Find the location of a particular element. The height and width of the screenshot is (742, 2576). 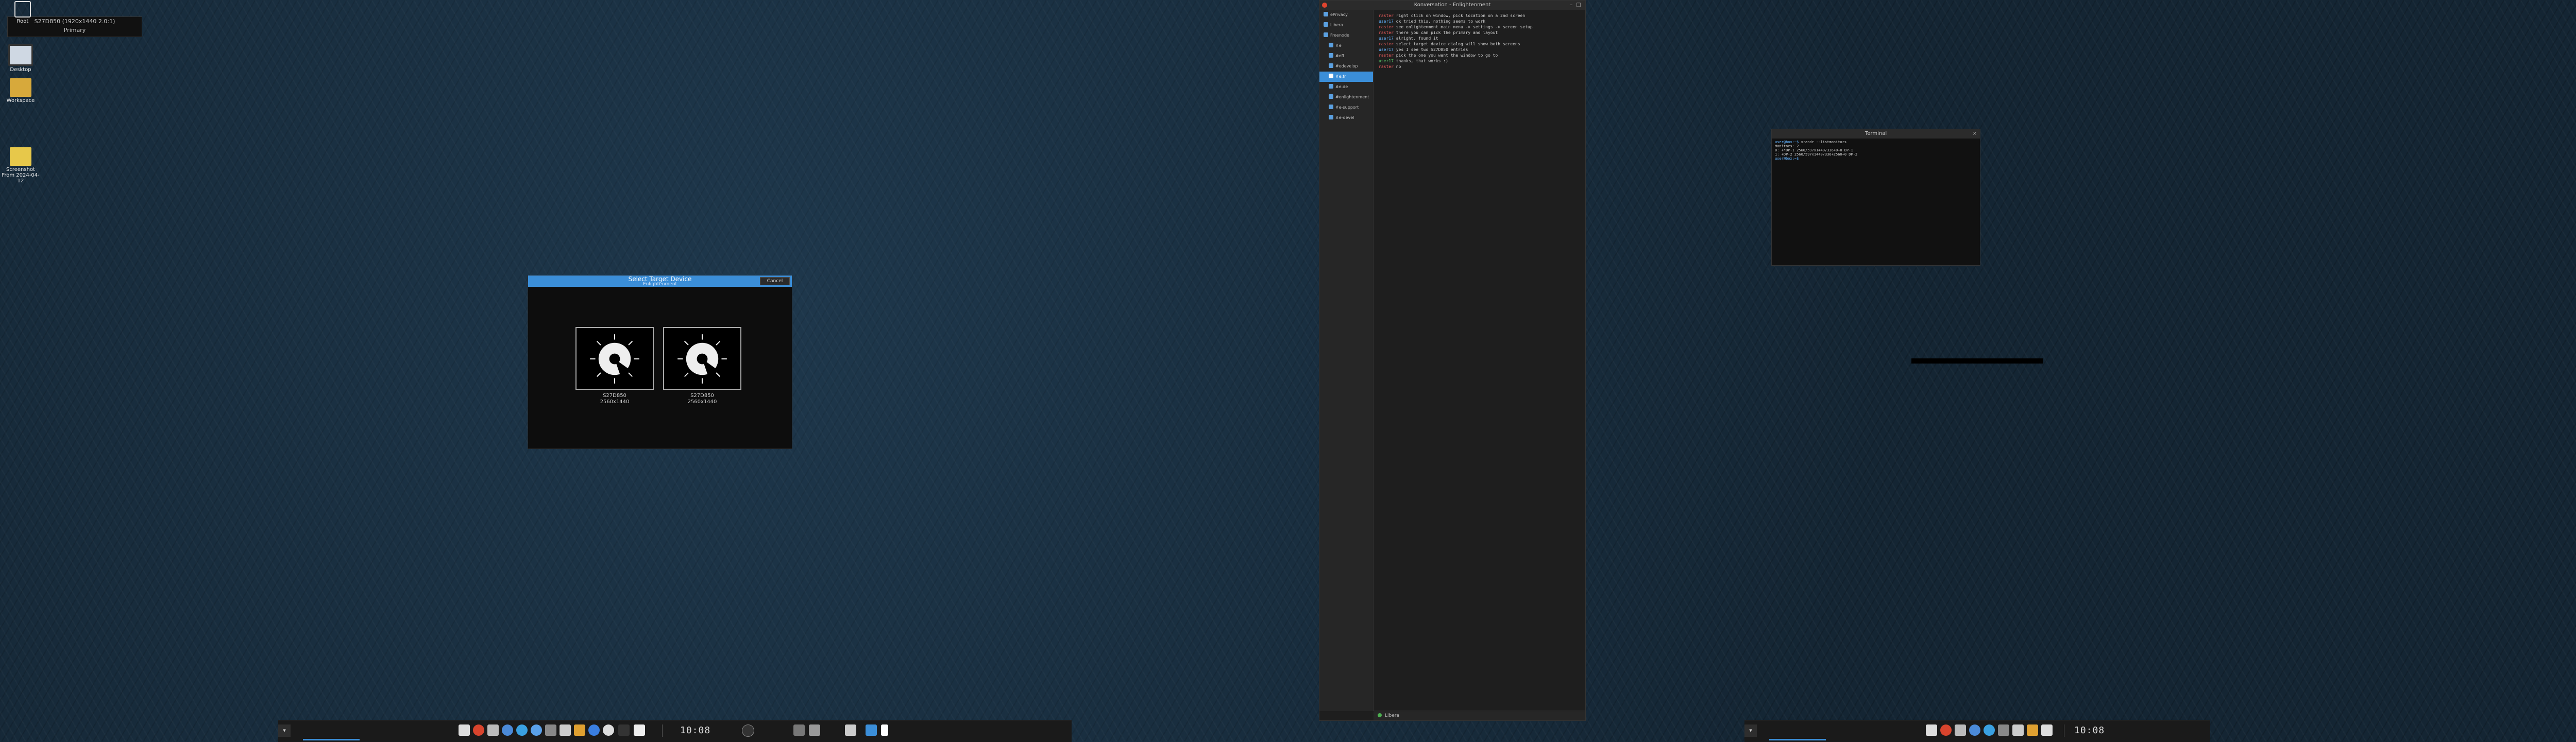

media-app-icon is located at coordinates (608, 730).